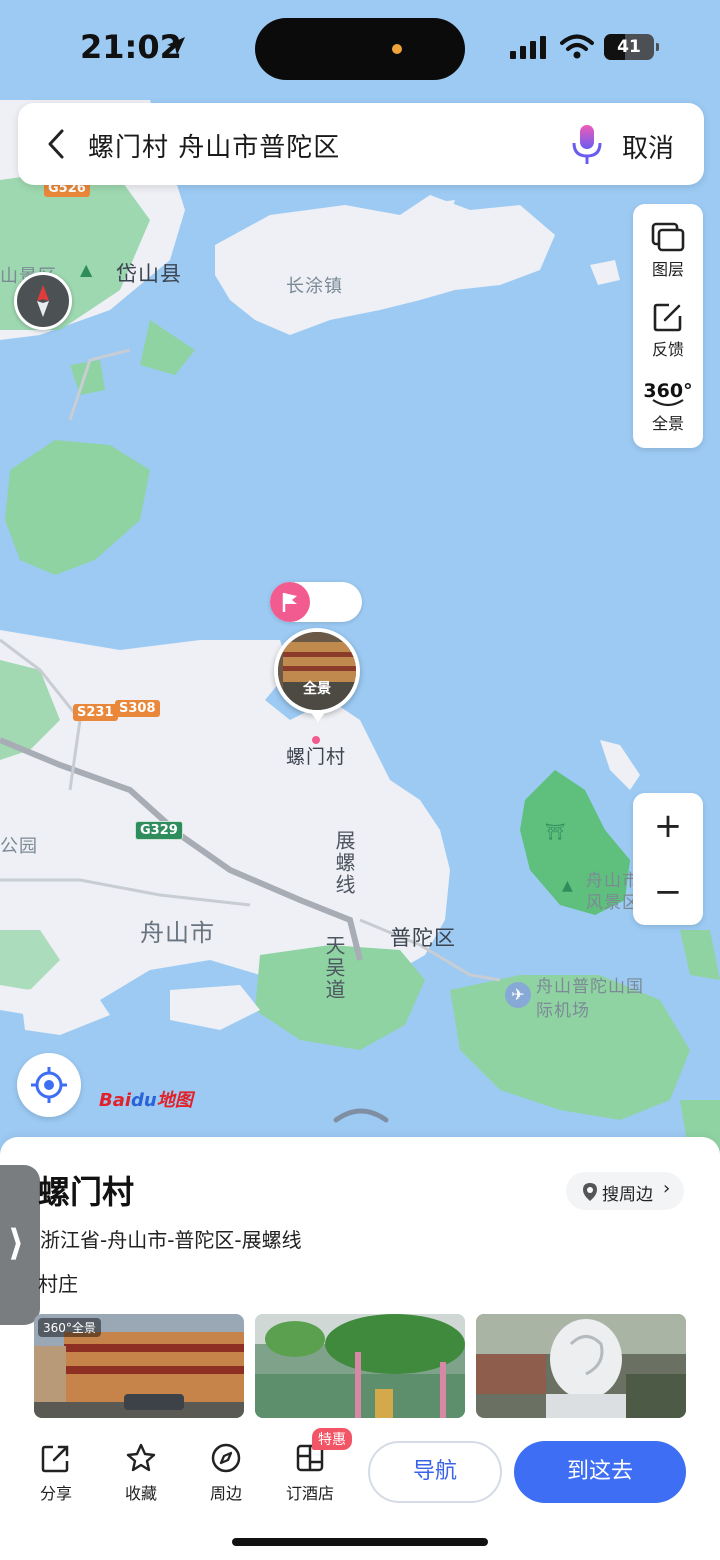 This screenshot has height=1560, width=720. Describe the element at coordinates (214, 145) in the screenshot. I see `search-input: 螺门村 舟山市普陀区` at that location.